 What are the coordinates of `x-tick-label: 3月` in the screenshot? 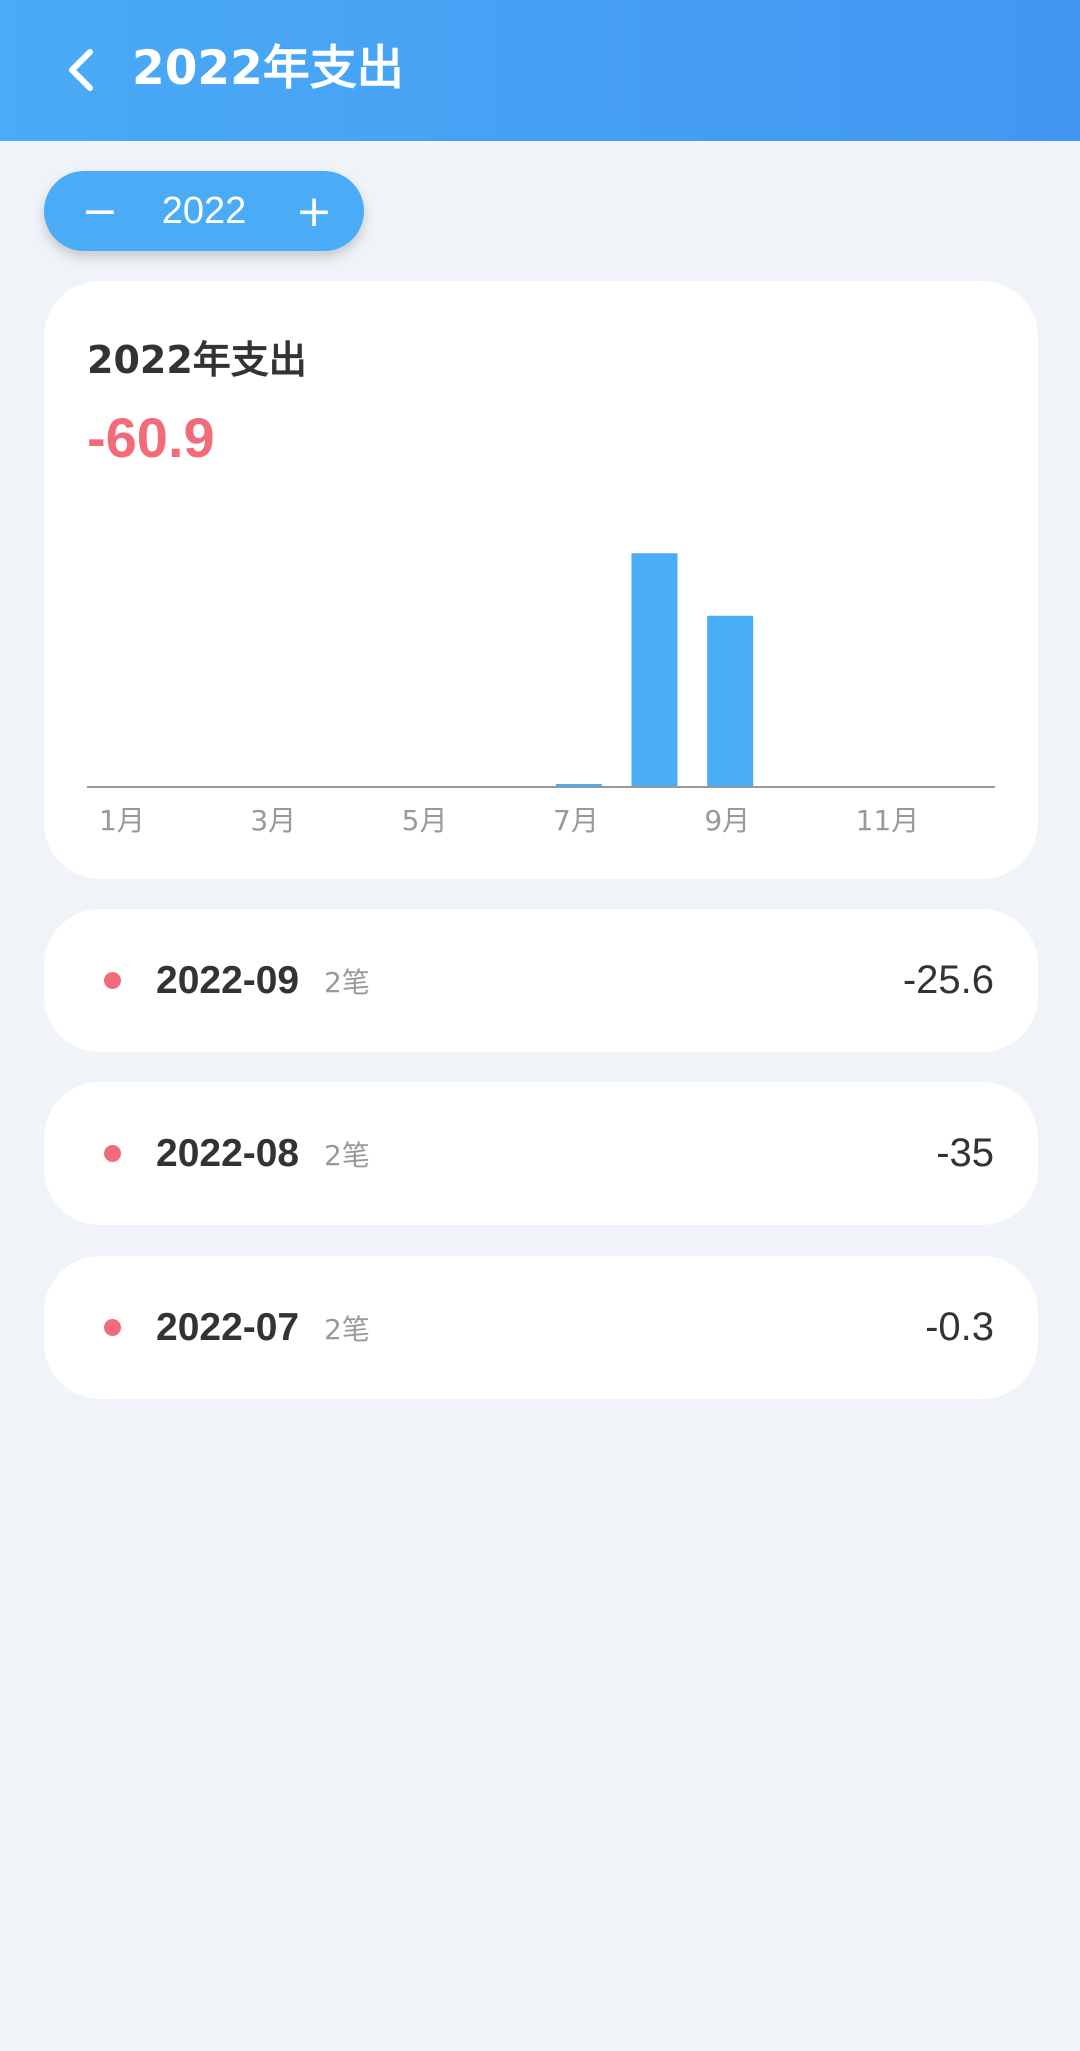 It's located at (273, 820).